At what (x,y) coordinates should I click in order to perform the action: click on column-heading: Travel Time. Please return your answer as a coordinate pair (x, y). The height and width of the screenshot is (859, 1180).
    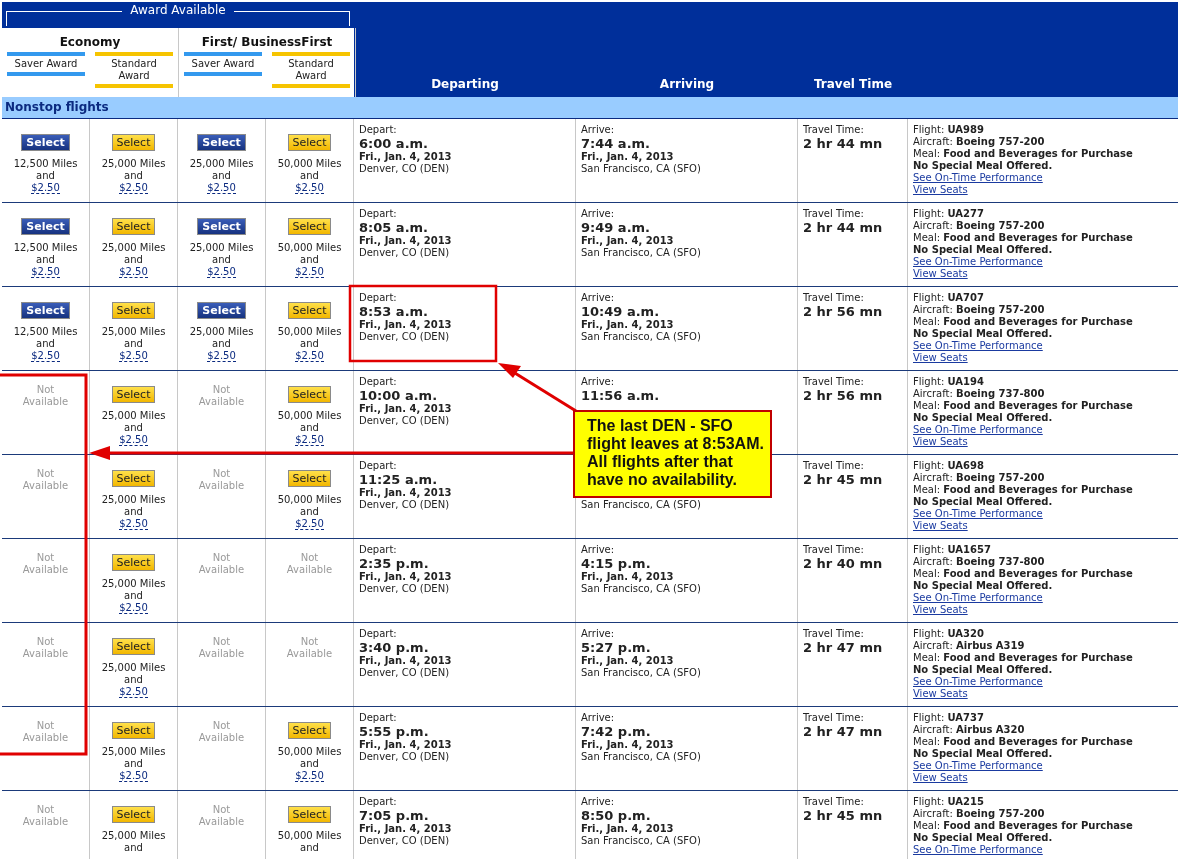
    Looking at the image, I should click on (853, 84).